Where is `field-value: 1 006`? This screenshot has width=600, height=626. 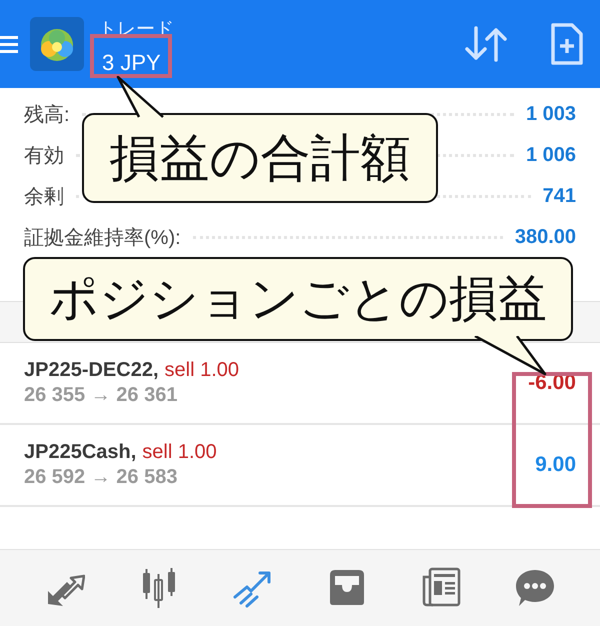
field-value: 1 006 is located at coordinates (551, 155).